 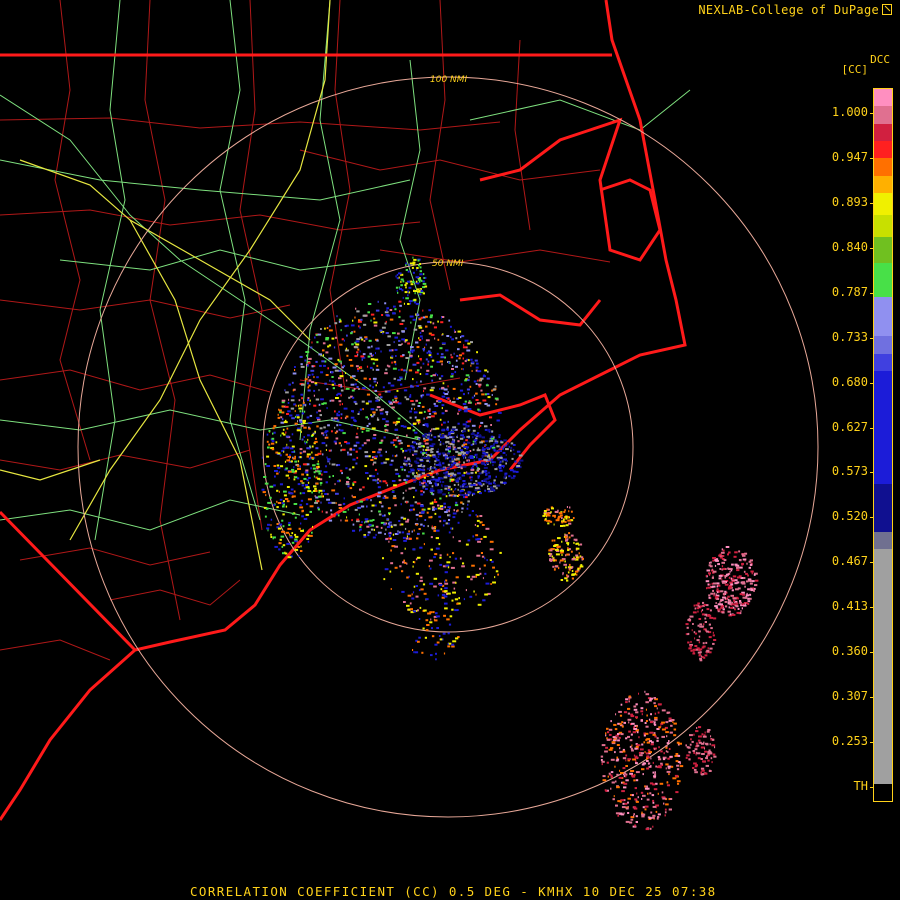 I want to click on external-link-icon, so click(x=887, y=9).